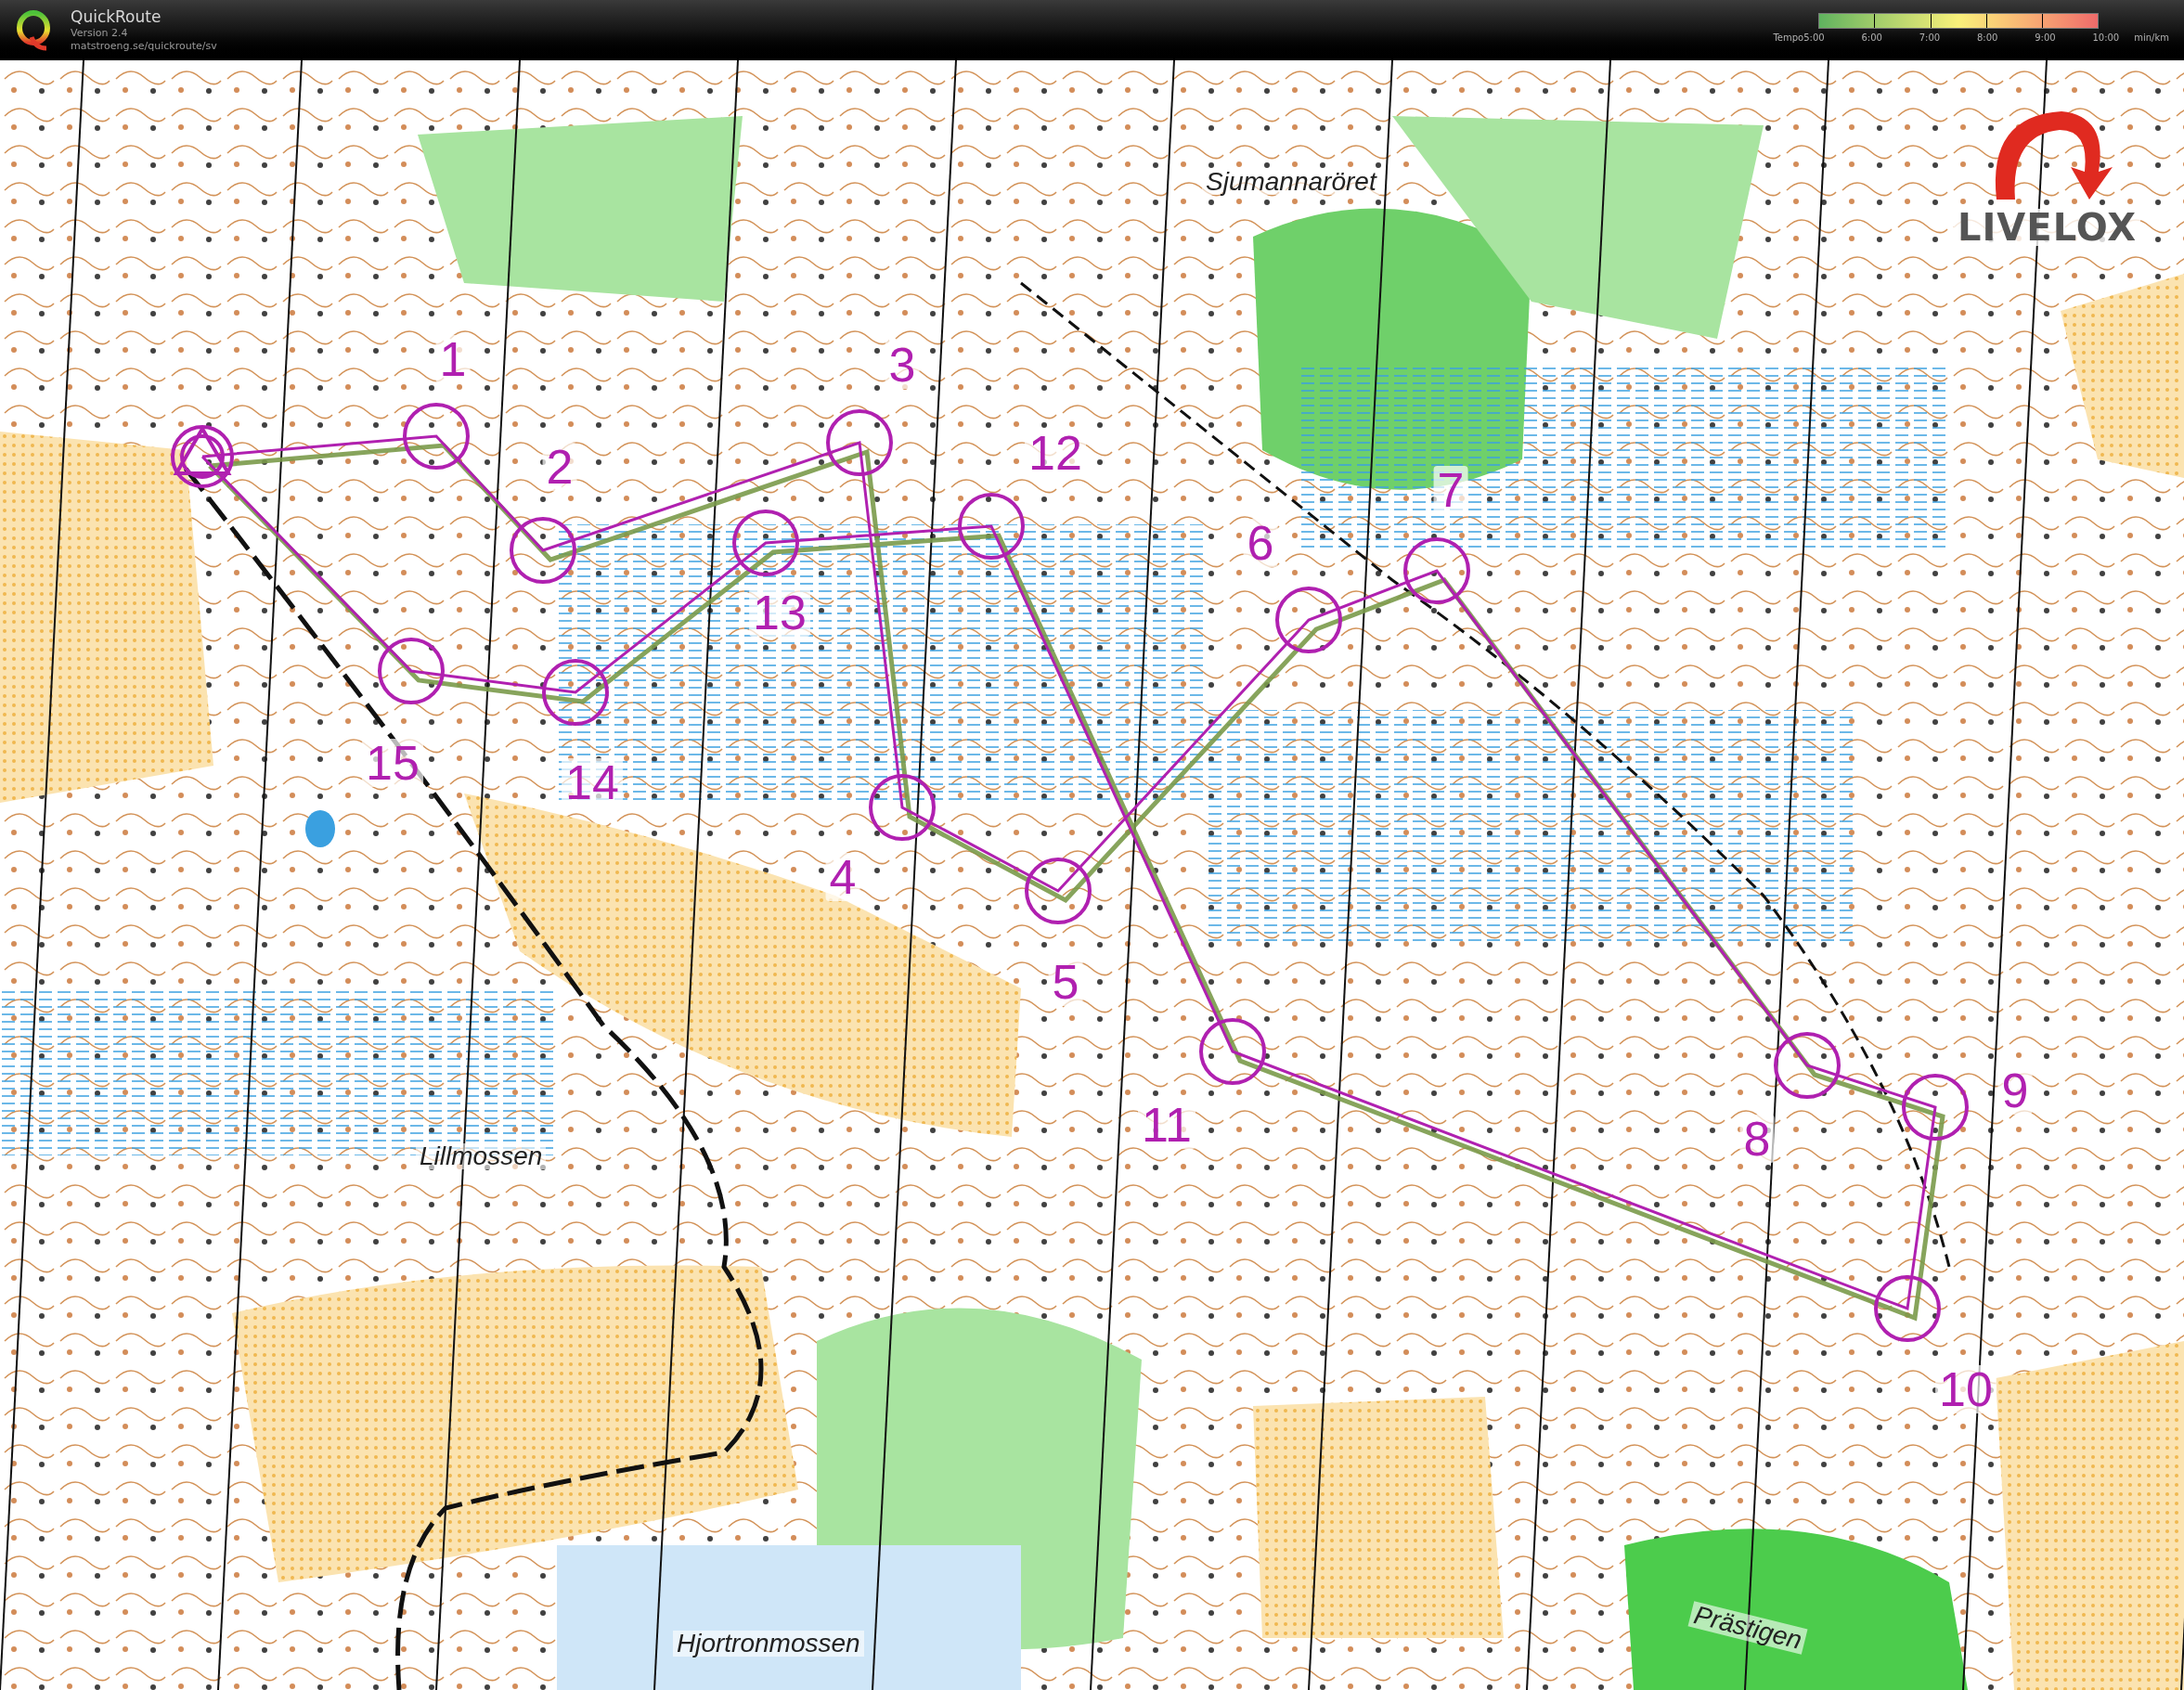 This screenshot has width=2184, height=1690. What do you see at coordinates (144, 46) in the screenshot?
I see `website-link: matstroeng.se/quickroute/sv` at bounding box center [144, 46].